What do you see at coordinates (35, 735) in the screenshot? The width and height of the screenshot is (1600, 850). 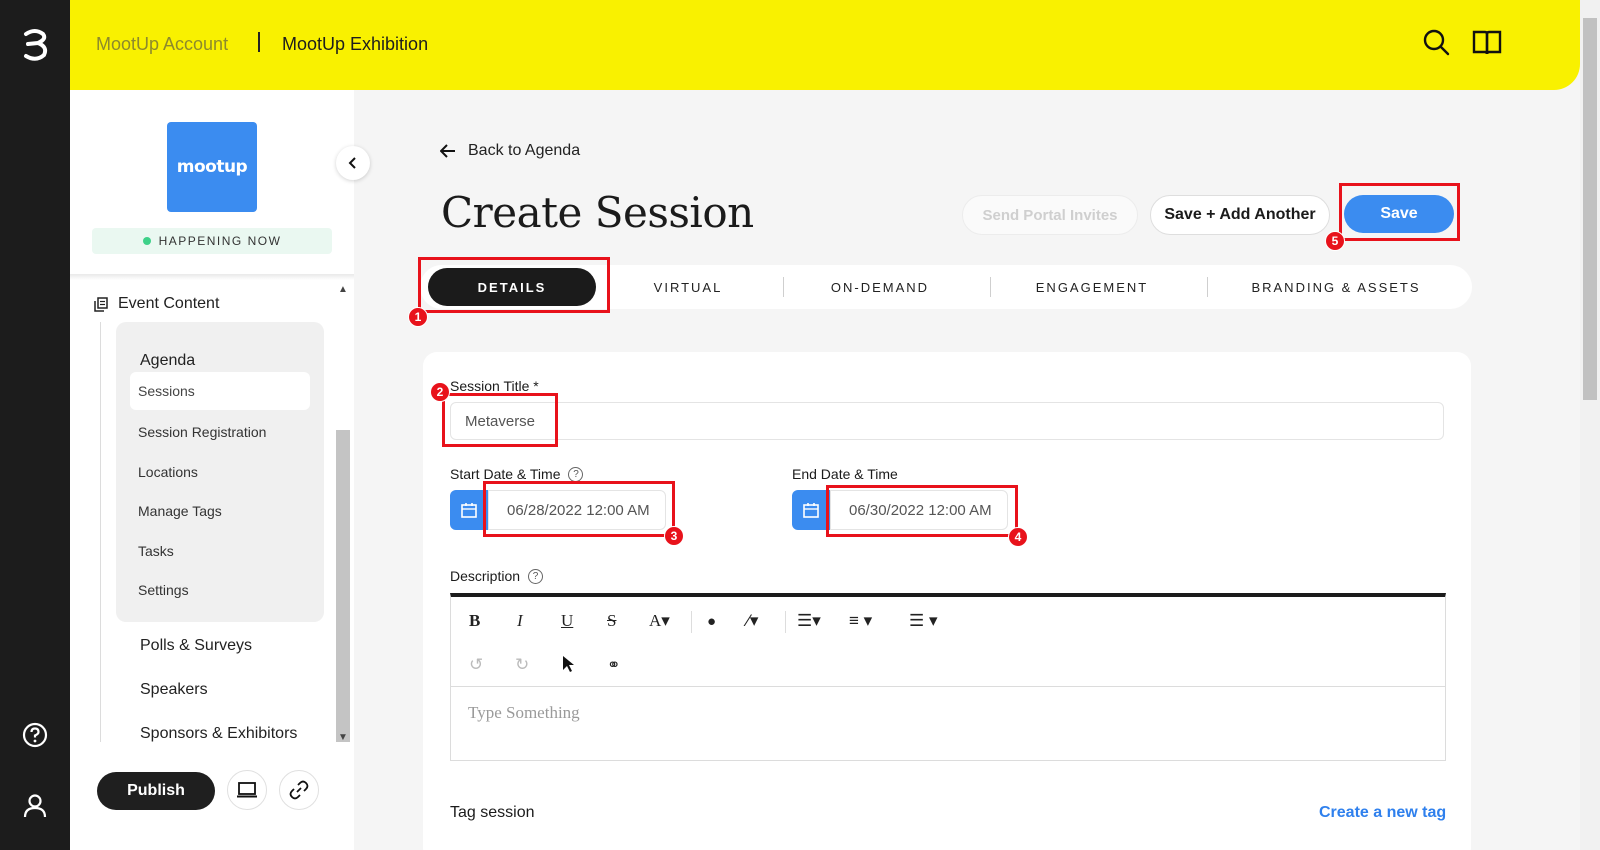 I see `help-icon` at bounding box center [35, 735].